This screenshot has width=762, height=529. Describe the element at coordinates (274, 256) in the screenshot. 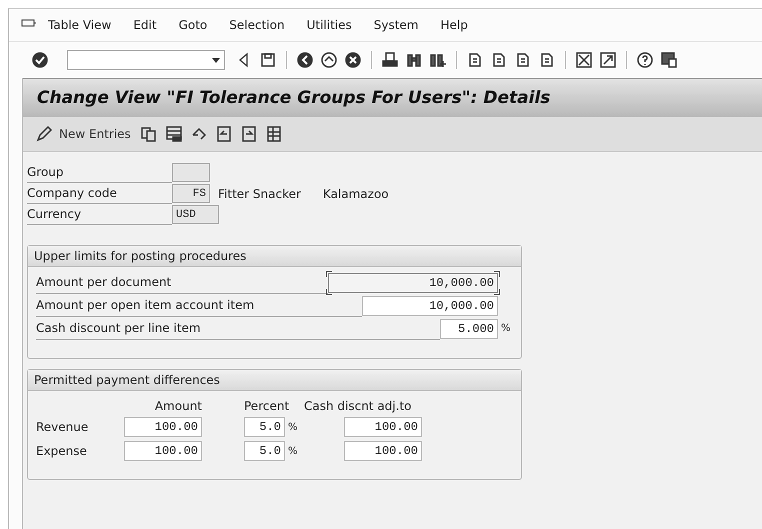

I see `group-box-title: Upper limits for posting procedures` at that location.